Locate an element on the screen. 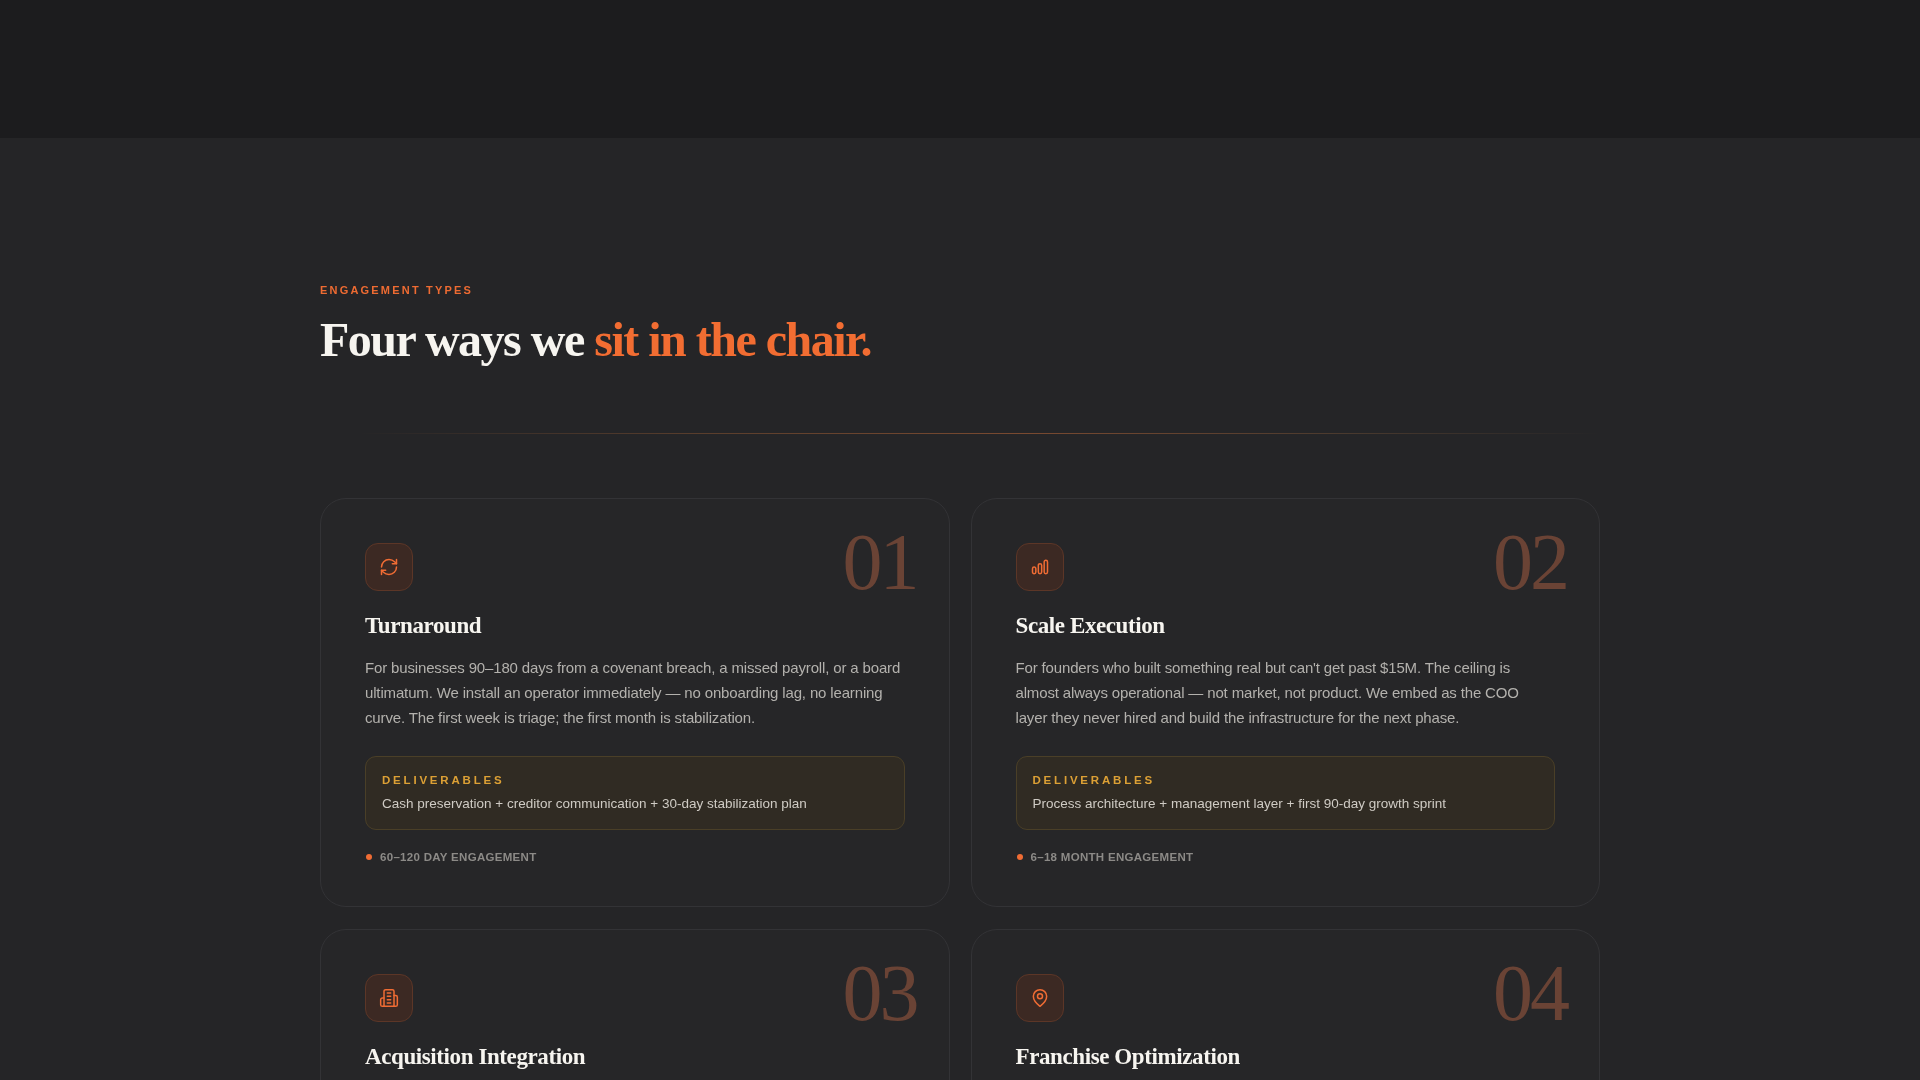  card-number: 03 is located at coordinates (879, 993).